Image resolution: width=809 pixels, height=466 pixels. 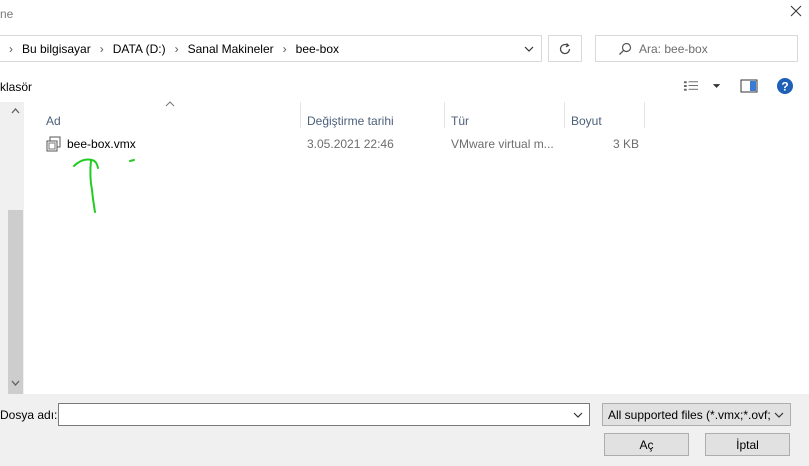 I want to click on refresh-button, so click(x=565, y=48).